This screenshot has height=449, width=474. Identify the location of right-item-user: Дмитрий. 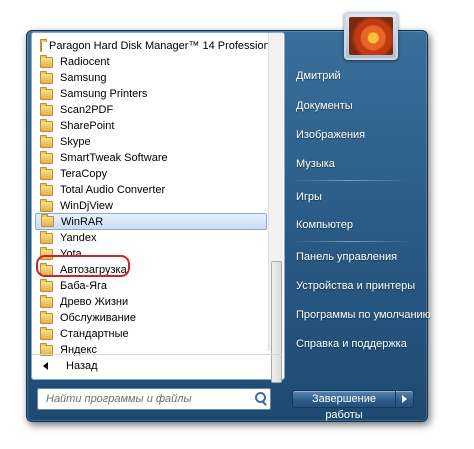
(318, 76).